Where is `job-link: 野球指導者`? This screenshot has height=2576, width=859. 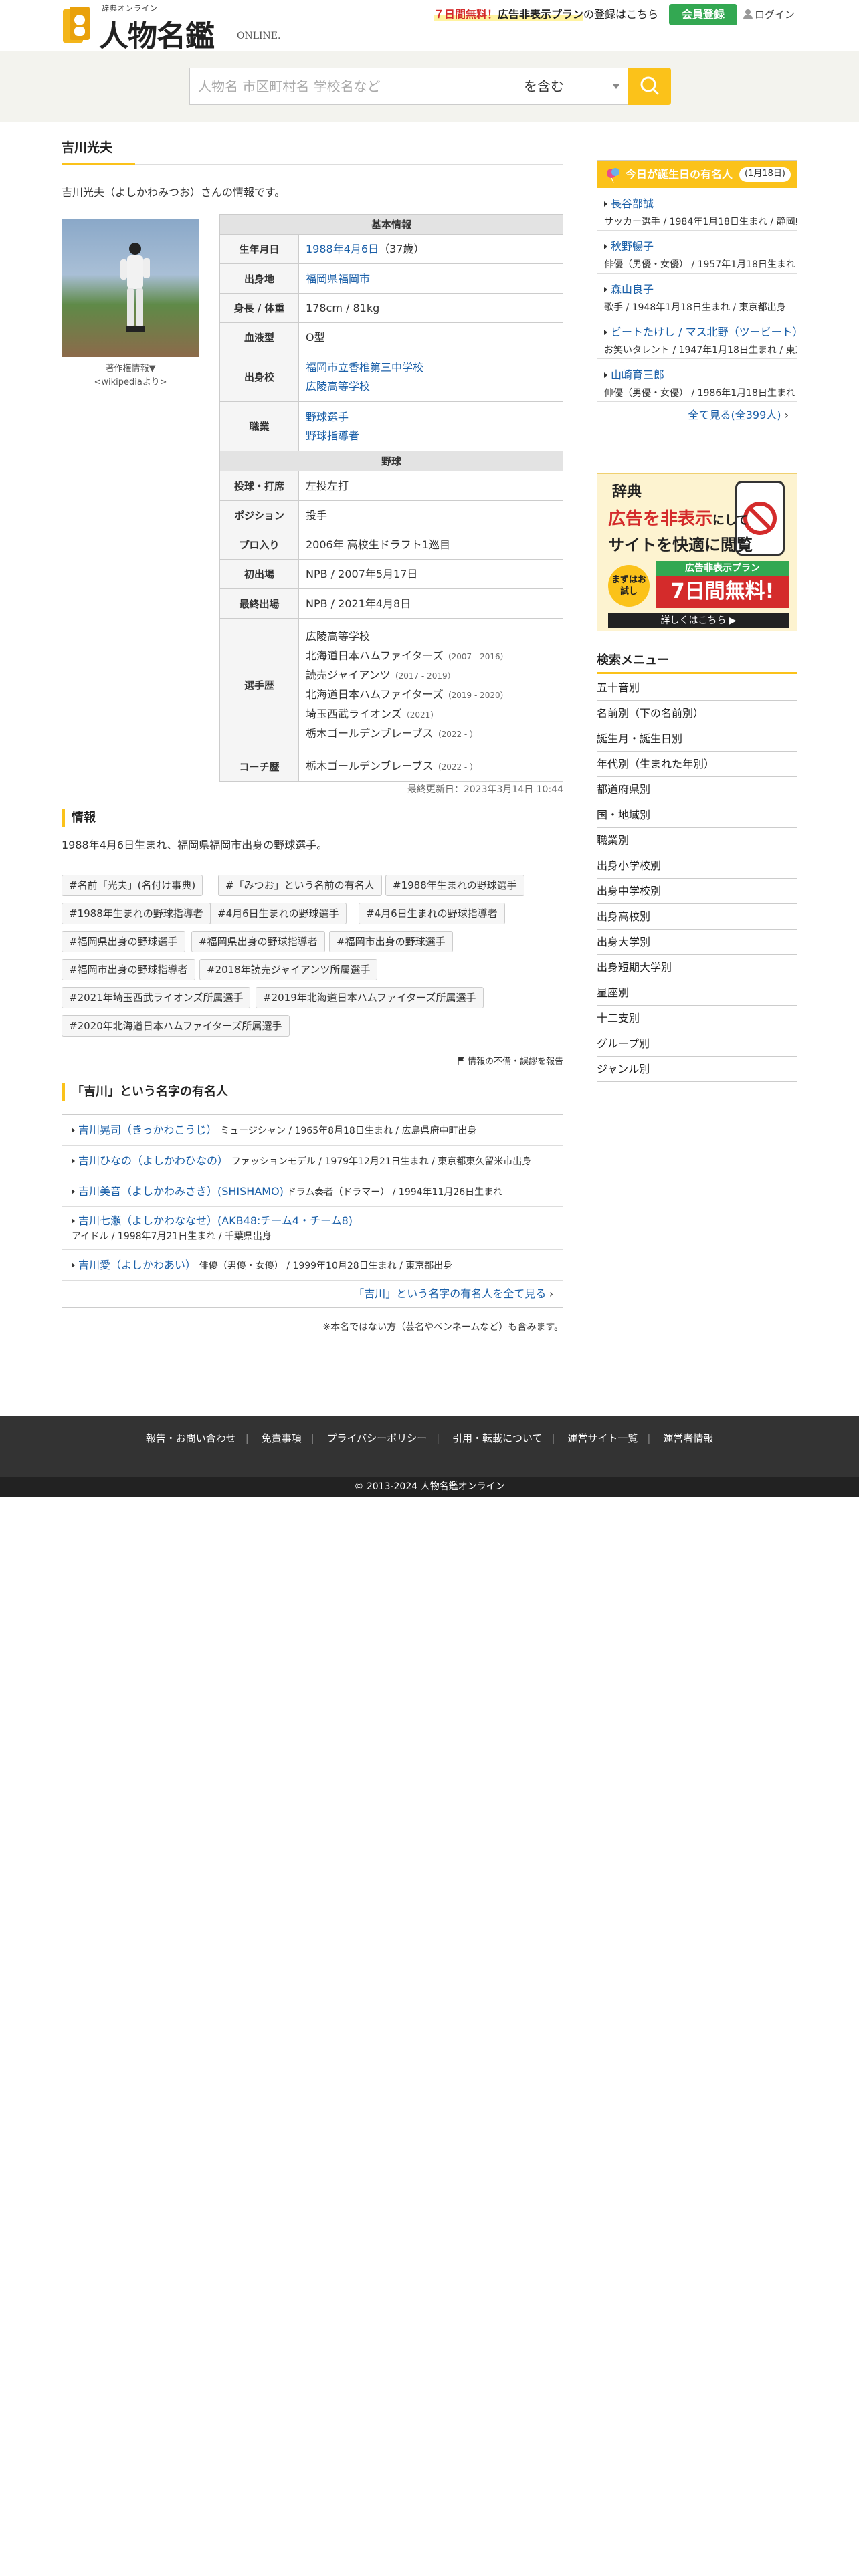 job-link: 野球指導者 is located at coordinates (332, 436).